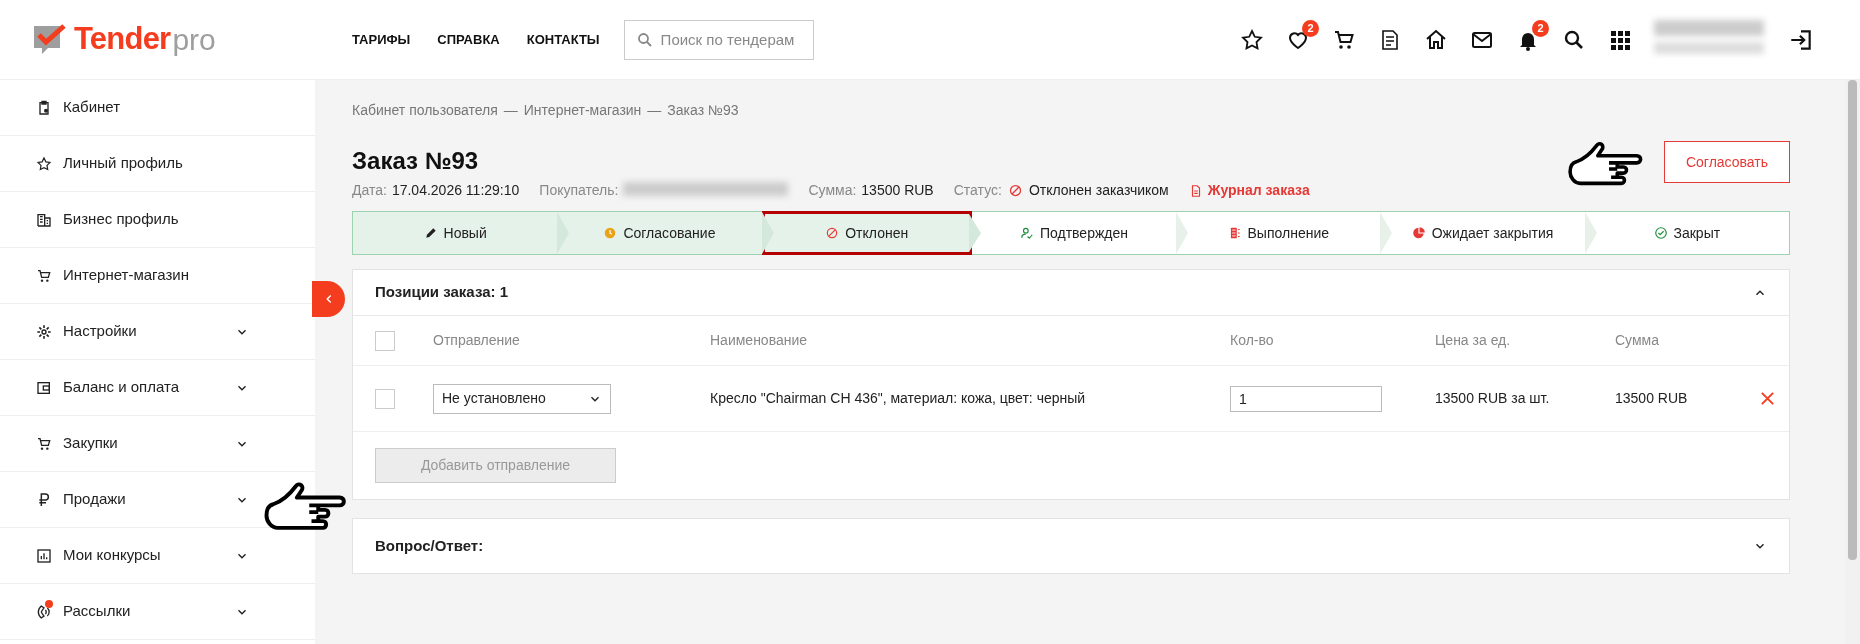 The image size is (1860, 644). Describe the element at coordinates (44, 107) in the screenshot. I see `clipboard-icon` at that location.